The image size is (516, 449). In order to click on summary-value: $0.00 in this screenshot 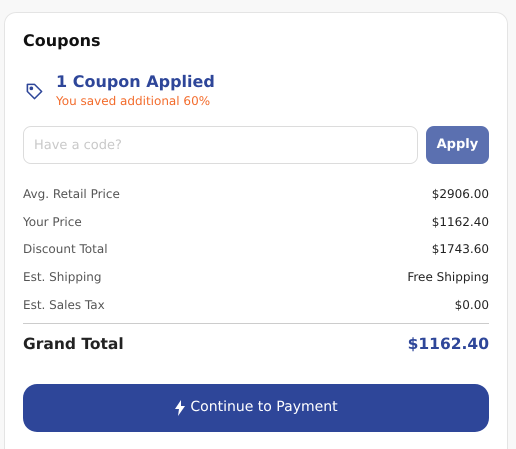, I will do `click(471, 305)`.